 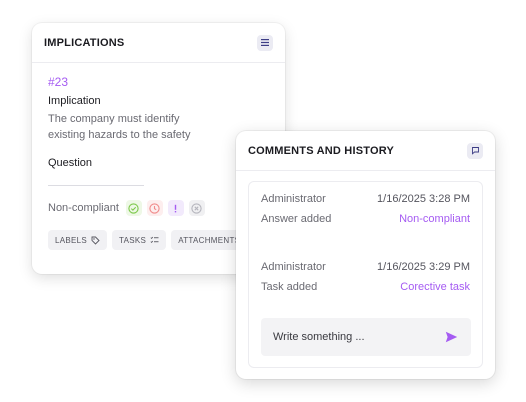 I want to click on comments-title: COMMENTS AND HISTORY, so click(x=321, y=150).